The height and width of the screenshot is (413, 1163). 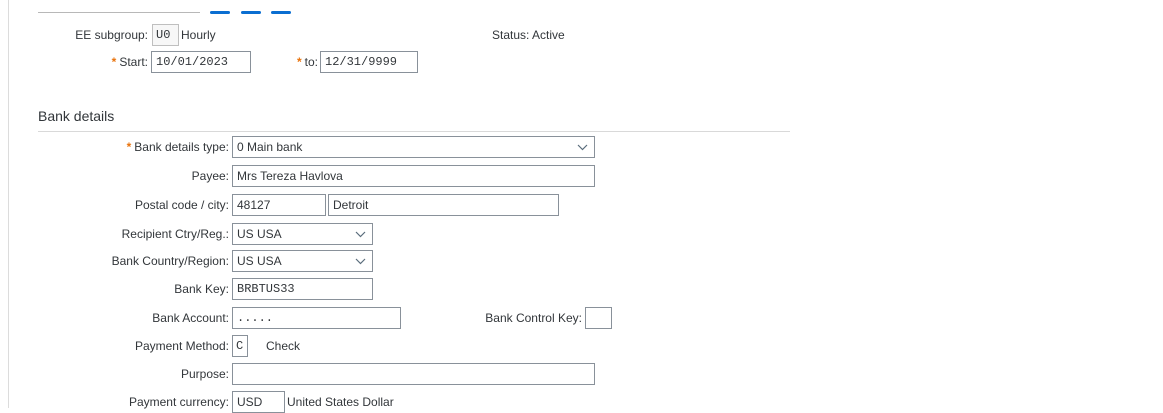 I want to click on postal-code-input: 48127, so click(x=279, y=205).